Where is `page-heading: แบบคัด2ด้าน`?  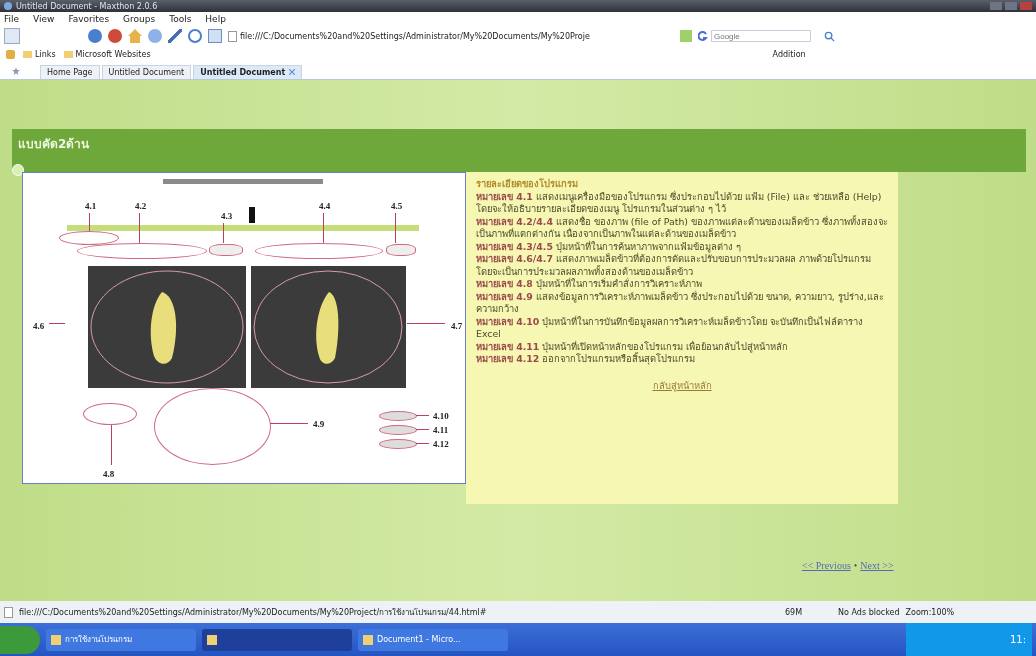 page-heading: แบบคัด2ด้าน is located at coordinates (54, 144).